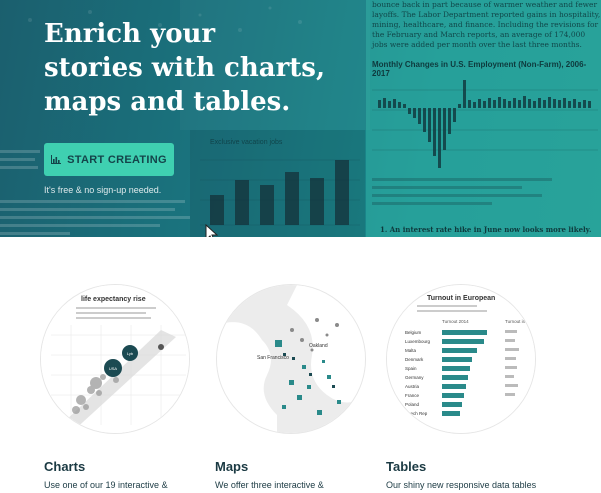 The height and width of the screenshot is (493, 601). What do you see at coordinates (232, 466) in the screenshot?
I see `maps-feature-title: Maps` at bounding box center [232, 466].